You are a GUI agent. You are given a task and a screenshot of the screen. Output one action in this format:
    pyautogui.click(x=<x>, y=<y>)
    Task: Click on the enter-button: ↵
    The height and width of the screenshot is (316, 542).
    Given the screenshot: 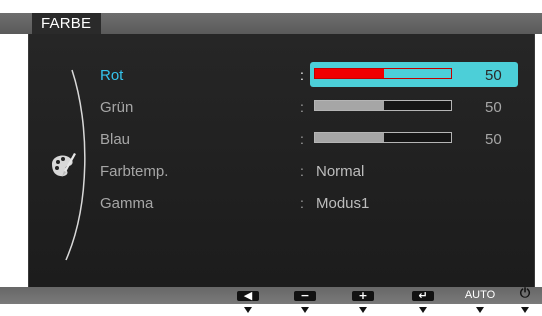 What is the action you would take?
    pyautogui.click(x=423, y=301)
    